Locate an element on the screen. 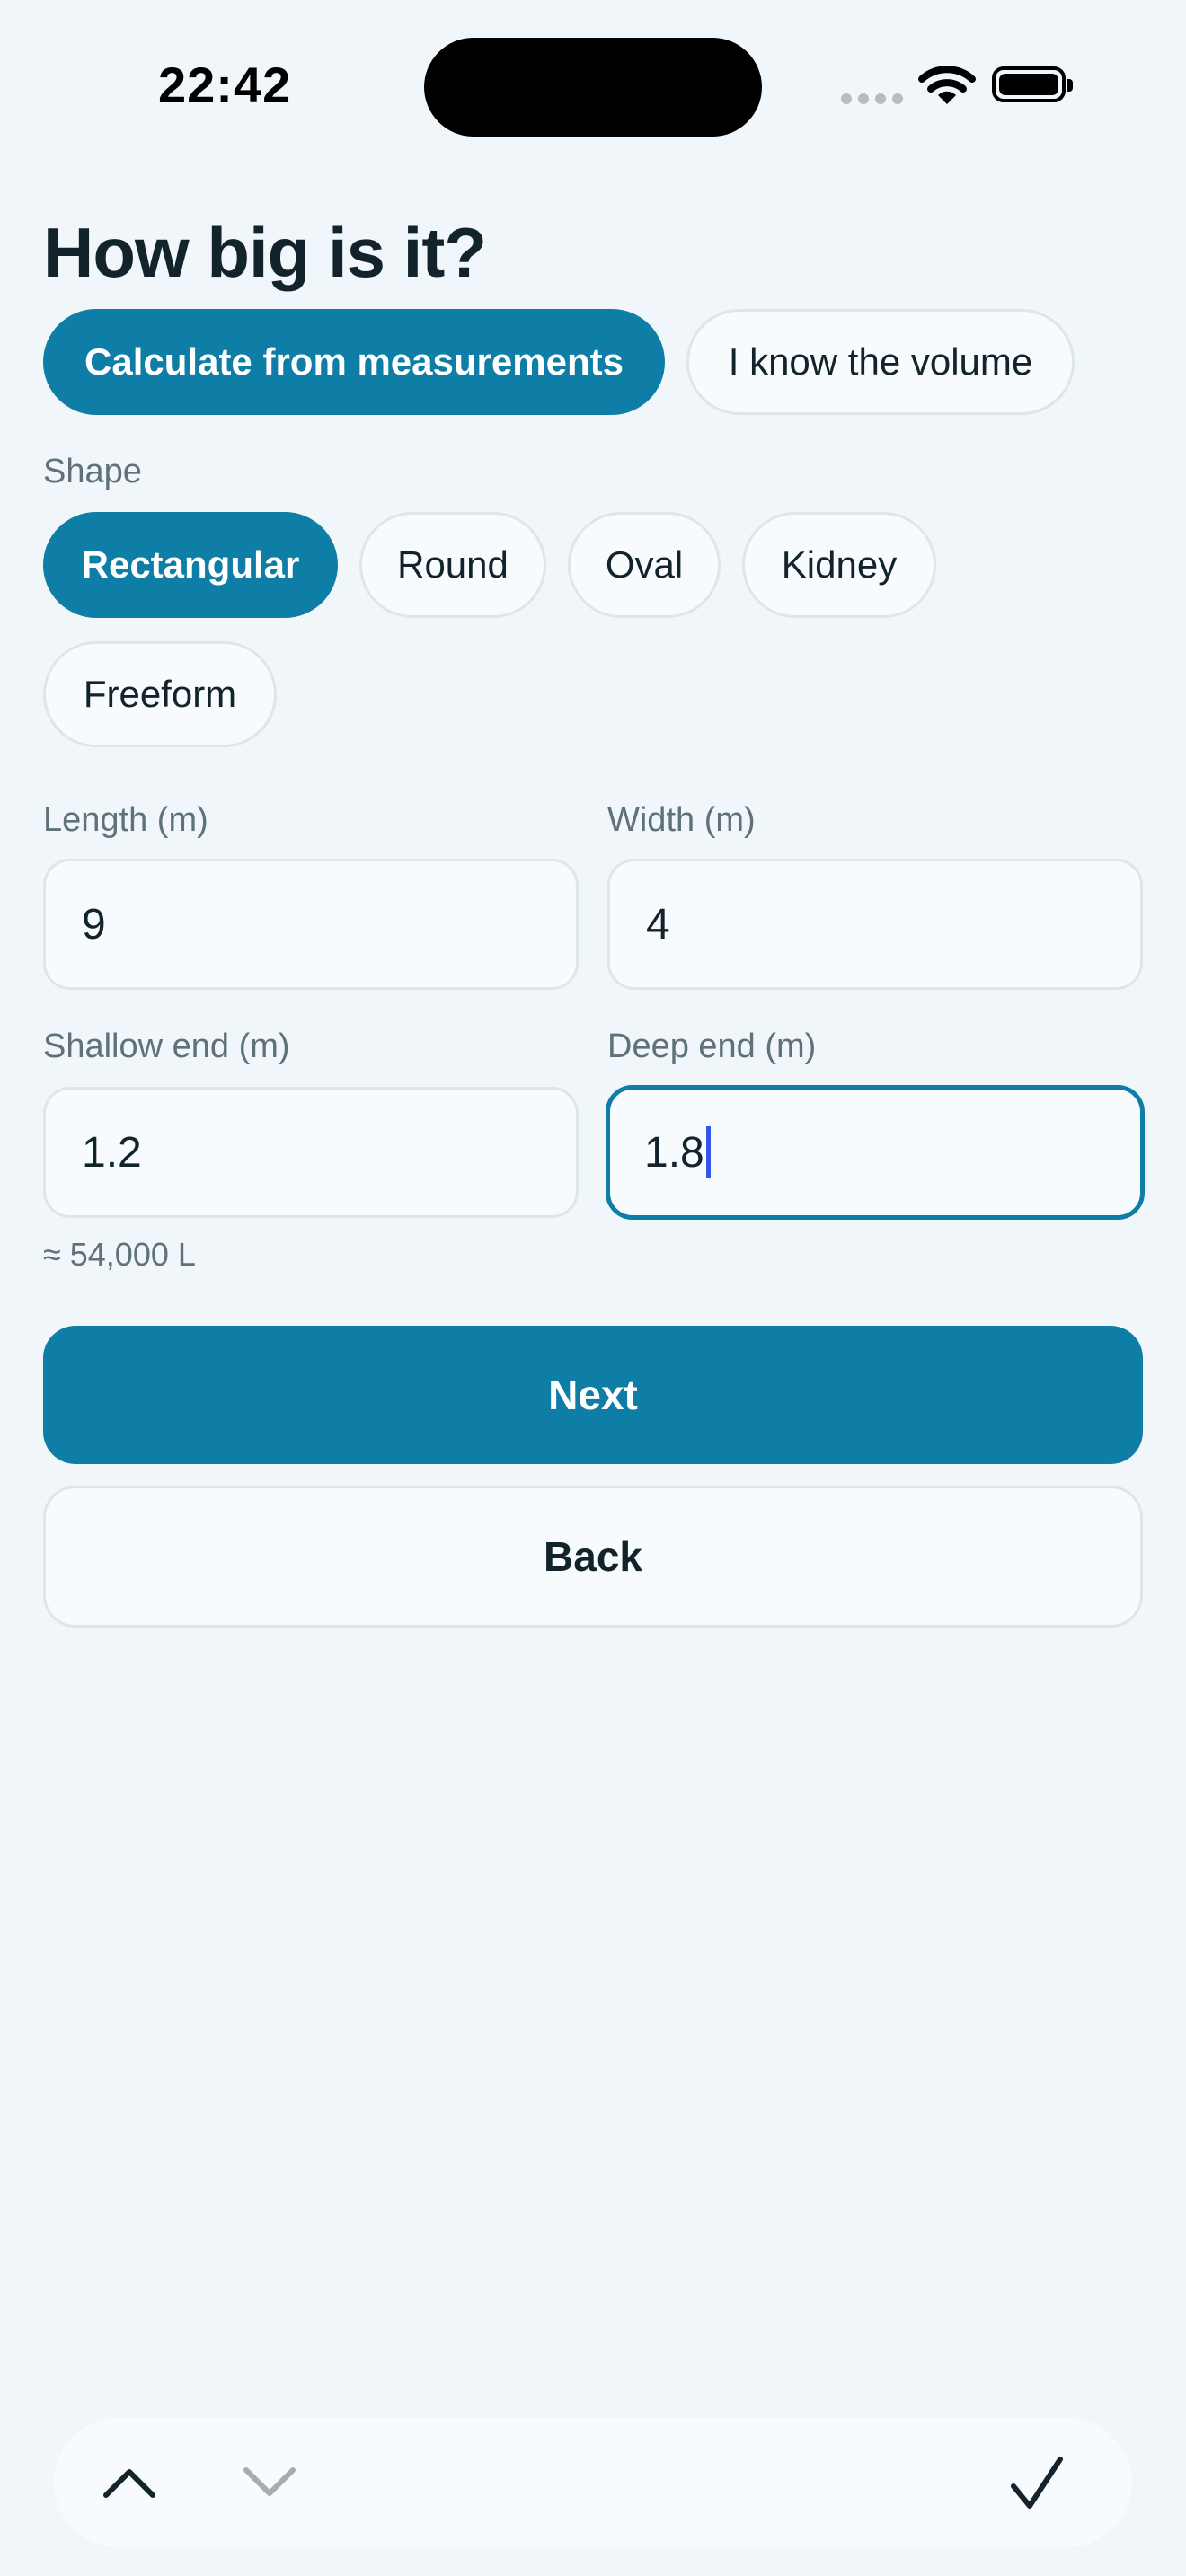 The width and height of the screenshot is (1186, 2576). deep-end-value: 1.8 is located at coordinates (674, 1152).